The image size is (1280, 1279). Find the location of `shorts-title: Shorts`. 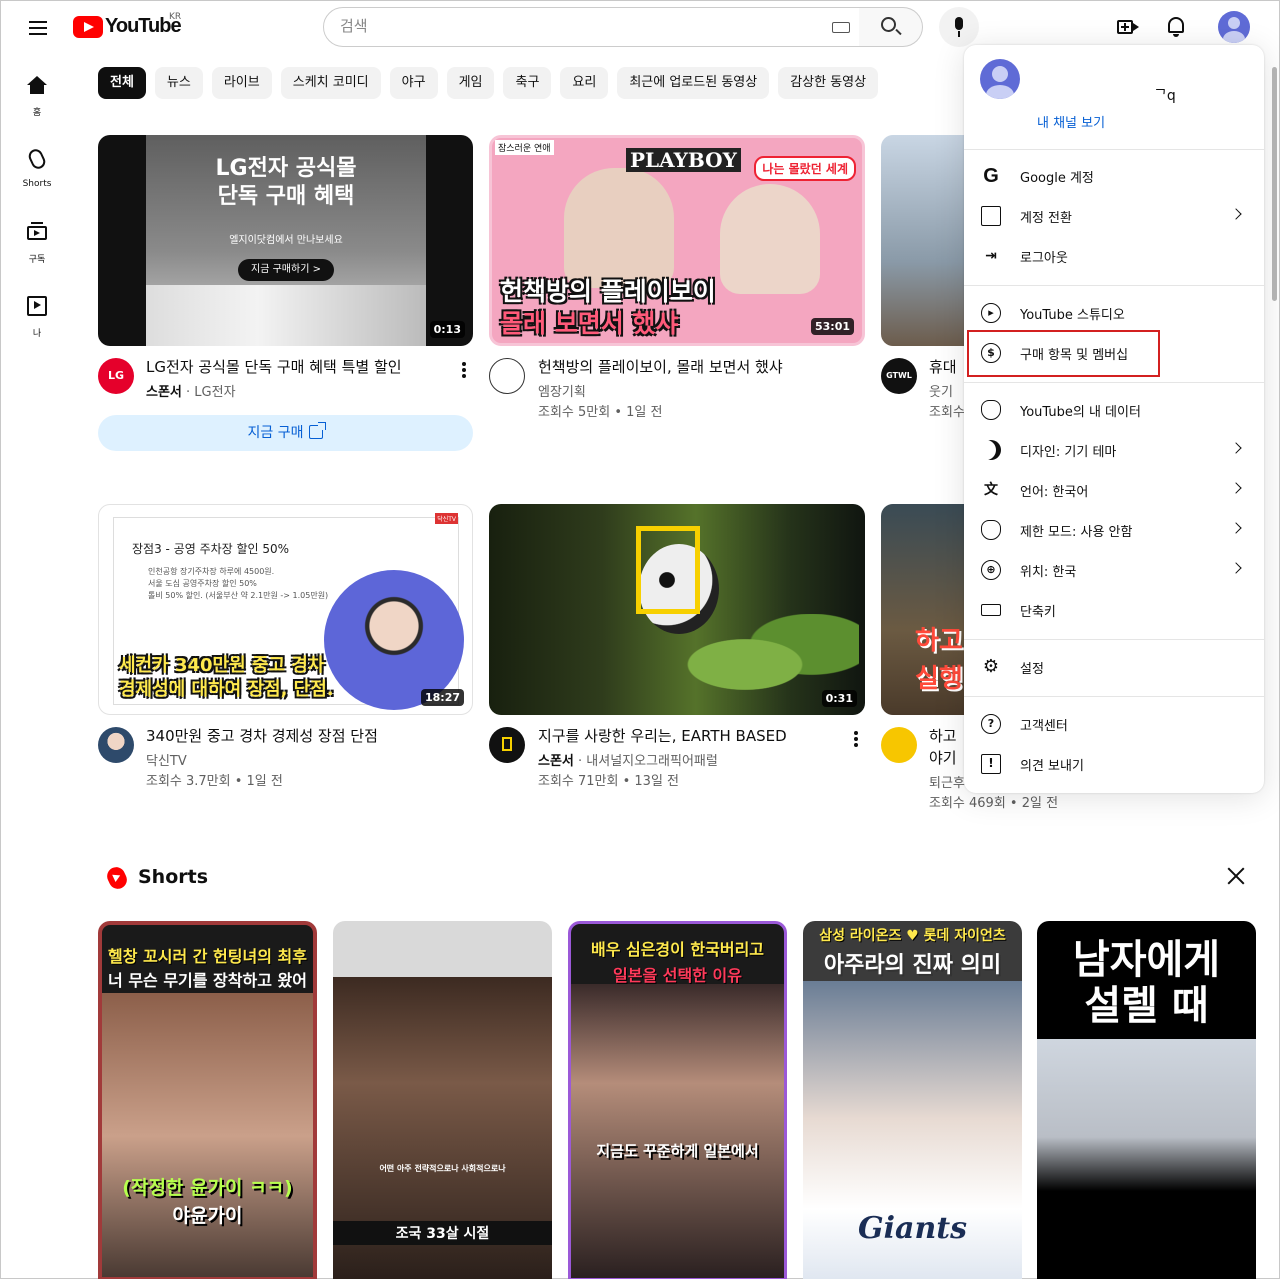

shorts-title: Shorts is located at coordinates (173, 877).